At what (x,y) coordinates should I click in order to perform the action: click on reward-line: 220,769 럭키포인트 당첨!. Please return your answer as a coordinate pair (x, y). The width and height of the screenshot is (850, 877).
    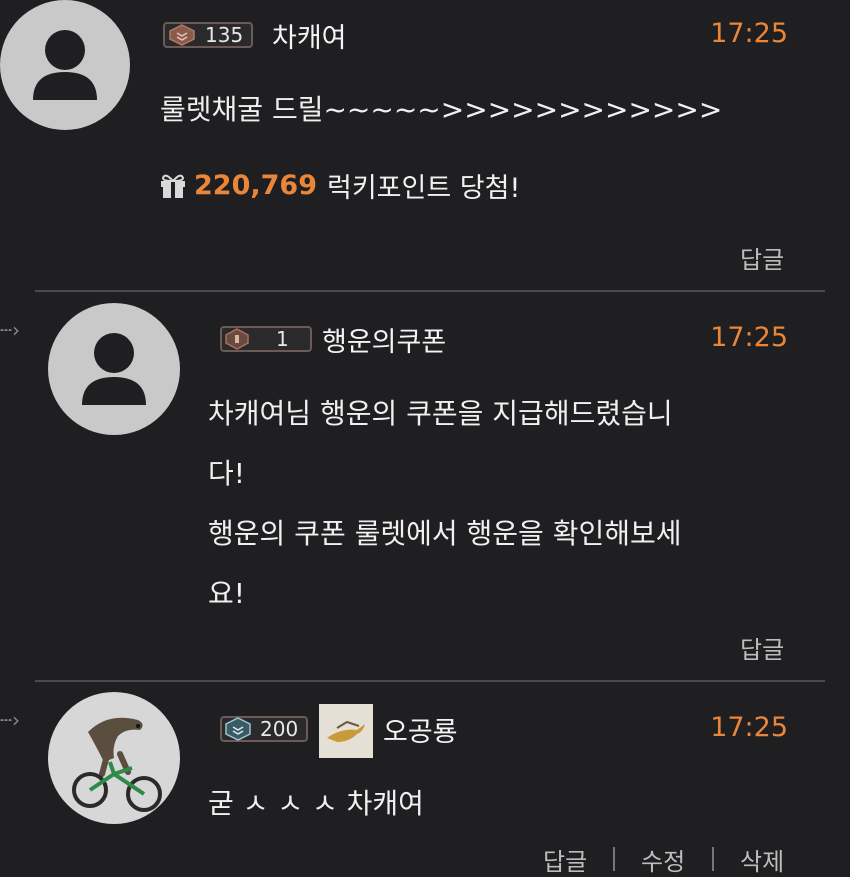
    Looking at the image, I should click on (339, 185).